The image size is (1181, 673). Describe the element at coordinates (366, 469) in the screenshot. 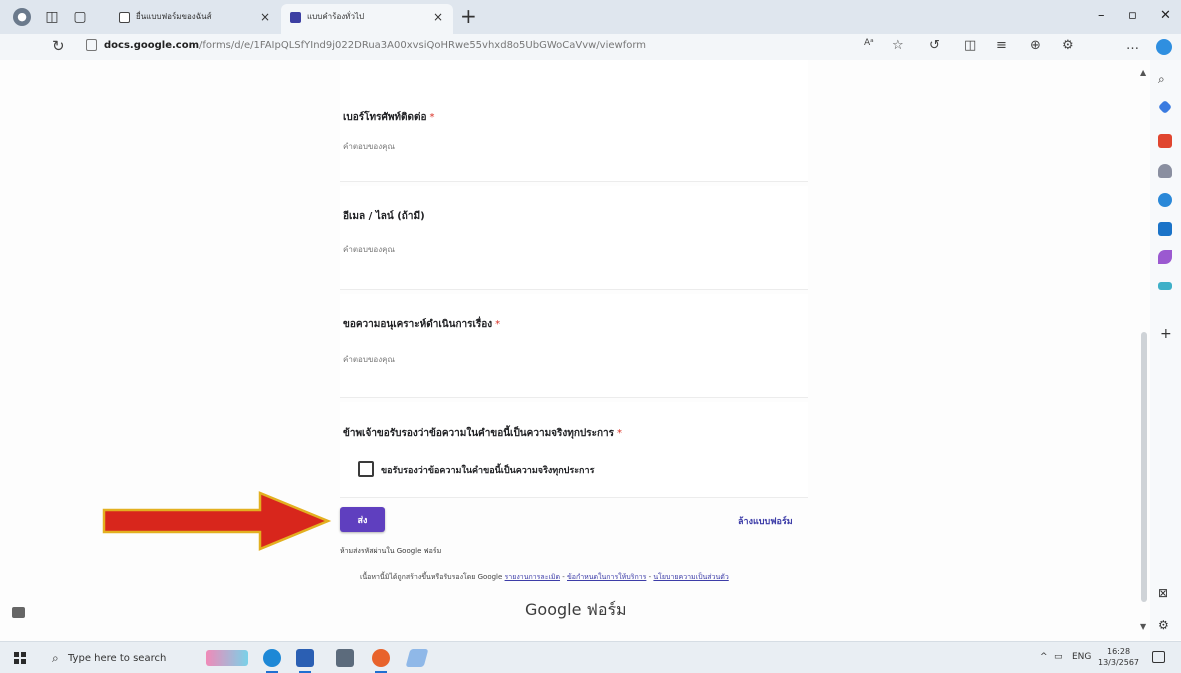

I see `checkbox-icon` at that location.